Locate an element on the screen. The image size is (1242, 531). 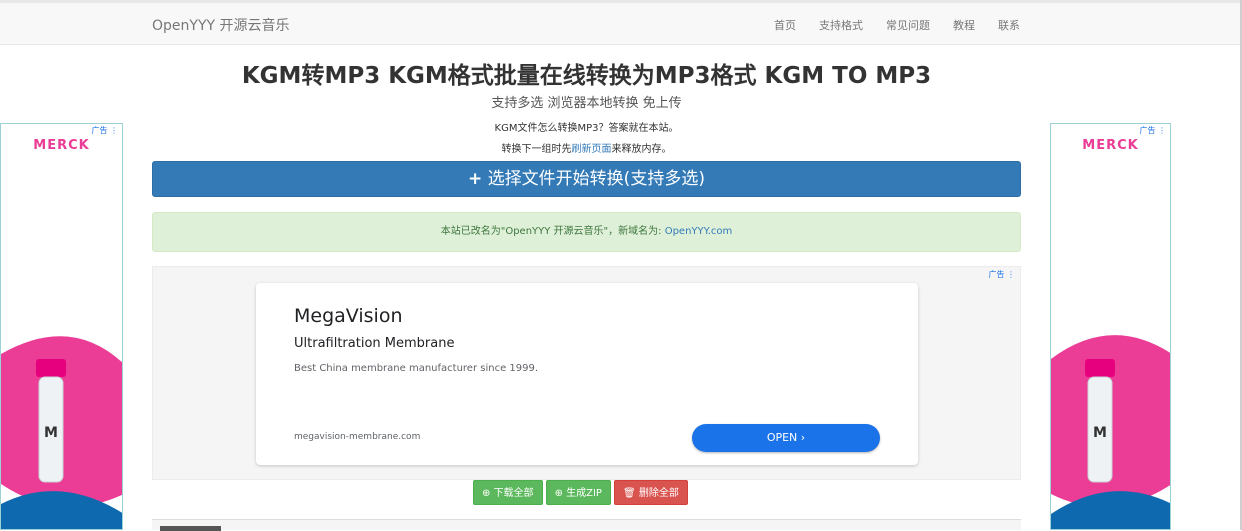
left-ad-label: 广告 ⋮ is located at coordinates (104, 130).